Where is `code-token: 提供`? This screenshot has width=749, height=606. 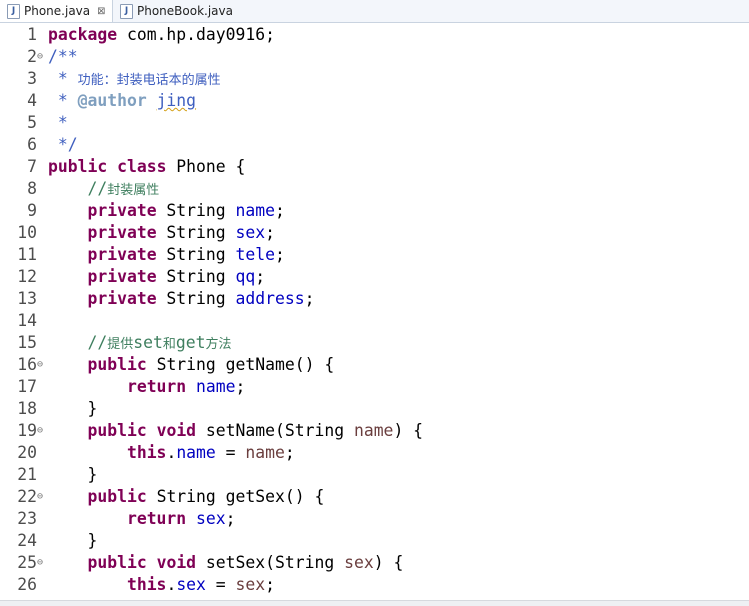 code-token: 提供 is located at coordinates (120, 344).